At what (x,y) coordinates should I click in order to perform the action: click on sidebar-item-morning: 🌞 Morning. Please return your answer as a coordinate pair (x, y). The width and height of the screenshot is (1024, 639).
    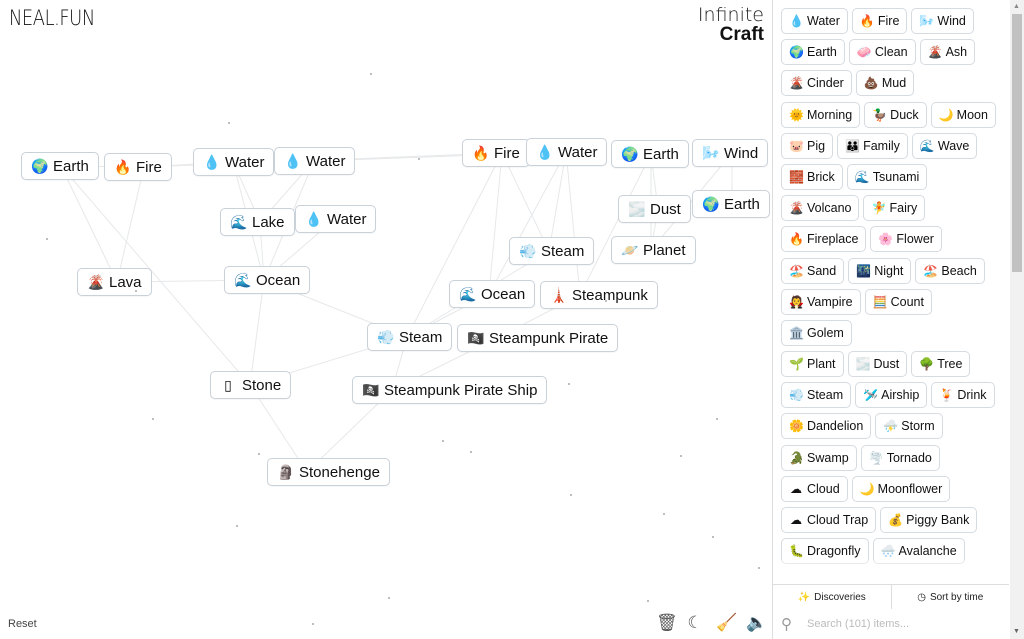
    Looking at the image, I should click on (821, 114).